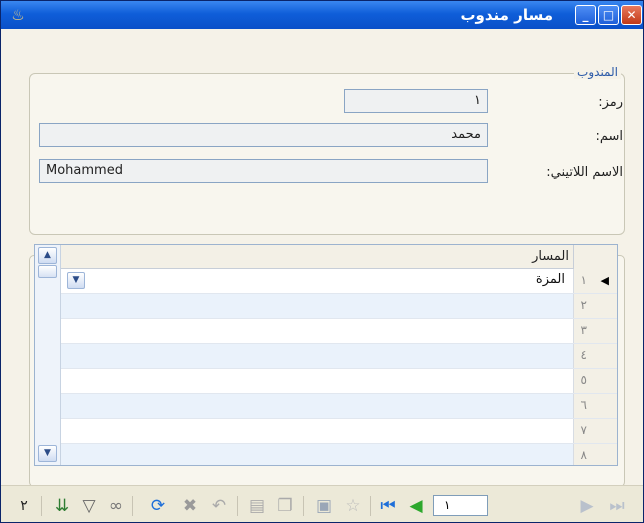  Describe the element at coordinates (339, 331) in the screenshot. I see `table-row: ٣` at that location.